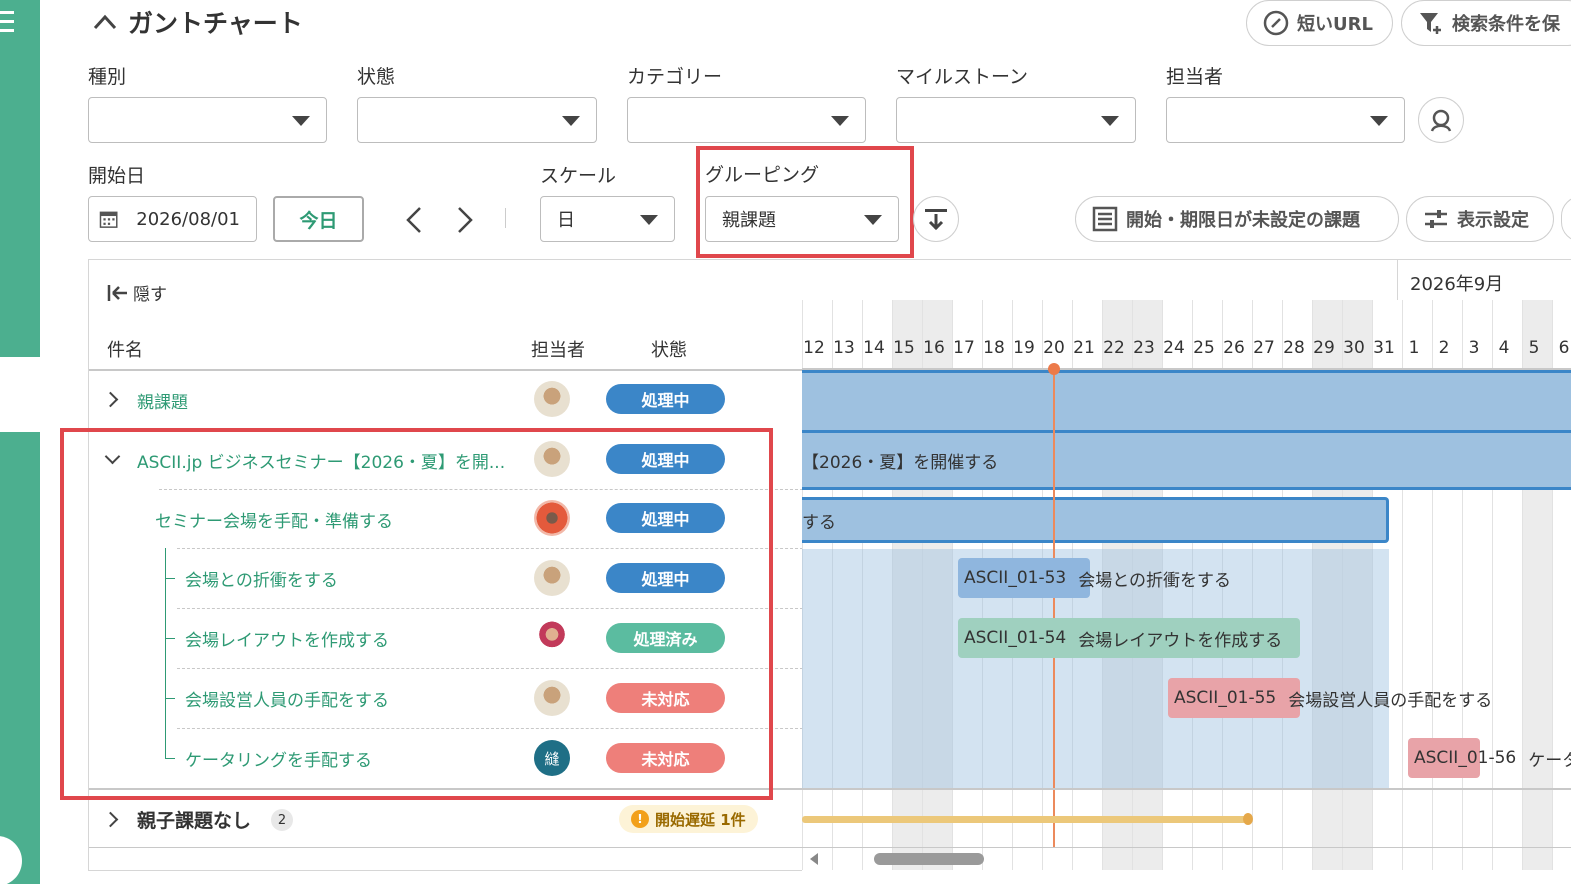 Image resolution: width=1571 pixels, height=886 pixels. I want to click on day-label: 20, so click(1054, 348).